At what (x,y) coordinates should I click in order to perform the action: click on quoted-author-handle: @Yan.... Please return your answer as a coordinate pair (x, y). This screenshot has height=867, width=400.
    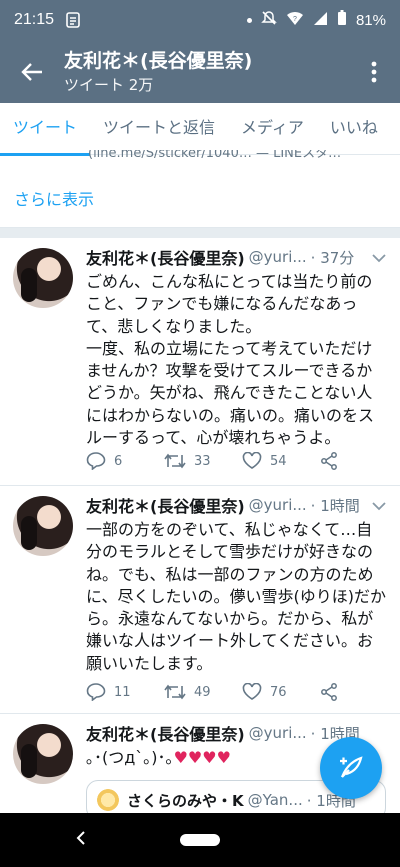
    Looking at the image, I should click on (275, 800).